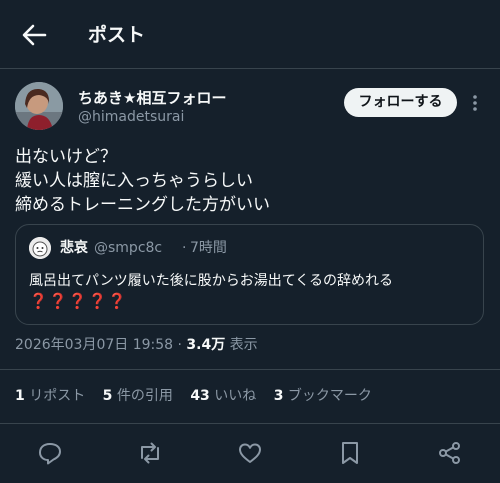 The width and height of the screenshot is (500, 483). I want to click on quoted-text: 風呂出てパンツ履いた後に股からお湯出てくるの辞めれる, so click(211, 281).